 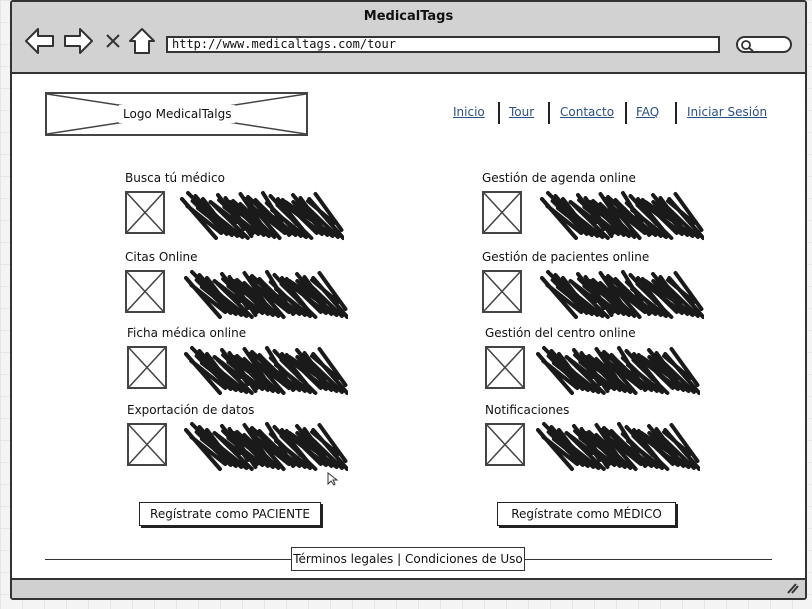 I want to click on nav-link-tour: Tour, so click(x=521, y=112).